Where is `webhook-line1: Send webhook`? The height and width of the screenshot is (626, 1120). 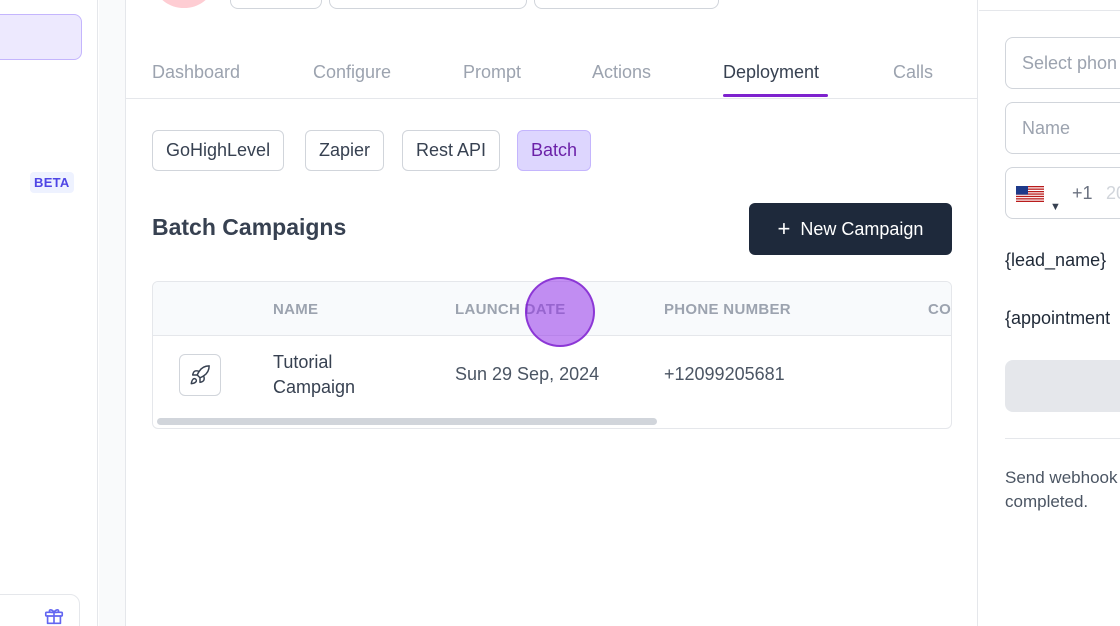 webhook-line1: Send webhook is located at coordinates (1061, 477).